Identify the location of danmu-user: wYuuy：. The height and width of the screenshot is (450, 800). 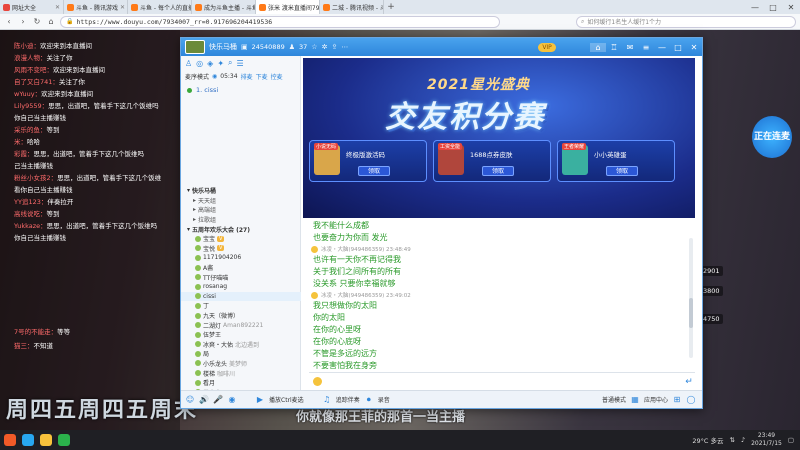
(27, 94).